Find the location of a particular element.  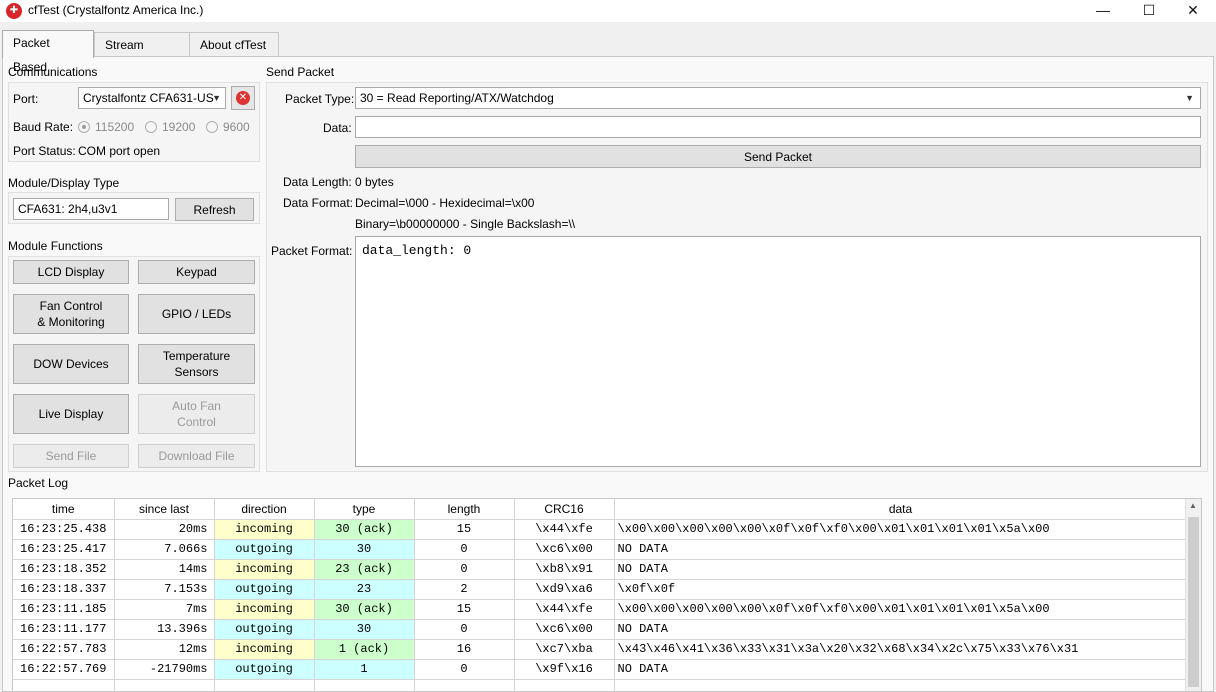

gpio-leds-button: GPIO / LEDs is located at coordinates (196, 314).